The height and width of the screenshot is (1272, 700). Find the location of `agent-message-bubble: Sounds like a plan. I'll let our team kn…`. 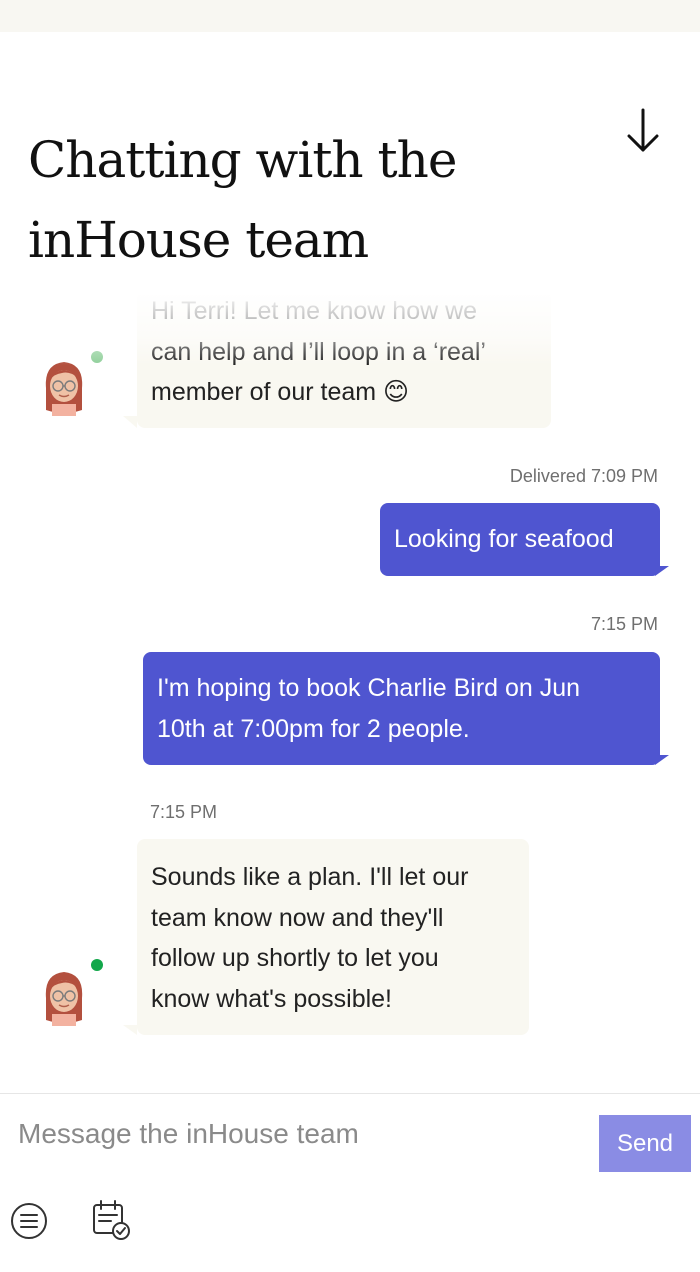

agent-message-bubble: Sounds like a plan. I'll let our team kn… is located at coordinates (333, 937).